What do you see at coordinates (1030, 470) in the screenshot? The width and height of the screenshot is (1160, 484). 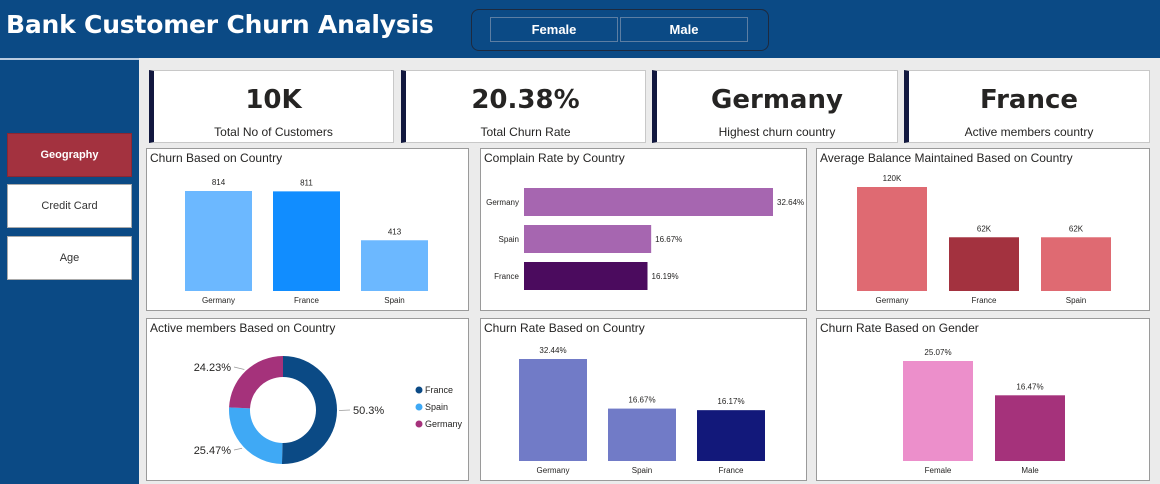 I see `category-label: Male` at bounding box center [1030, 470].